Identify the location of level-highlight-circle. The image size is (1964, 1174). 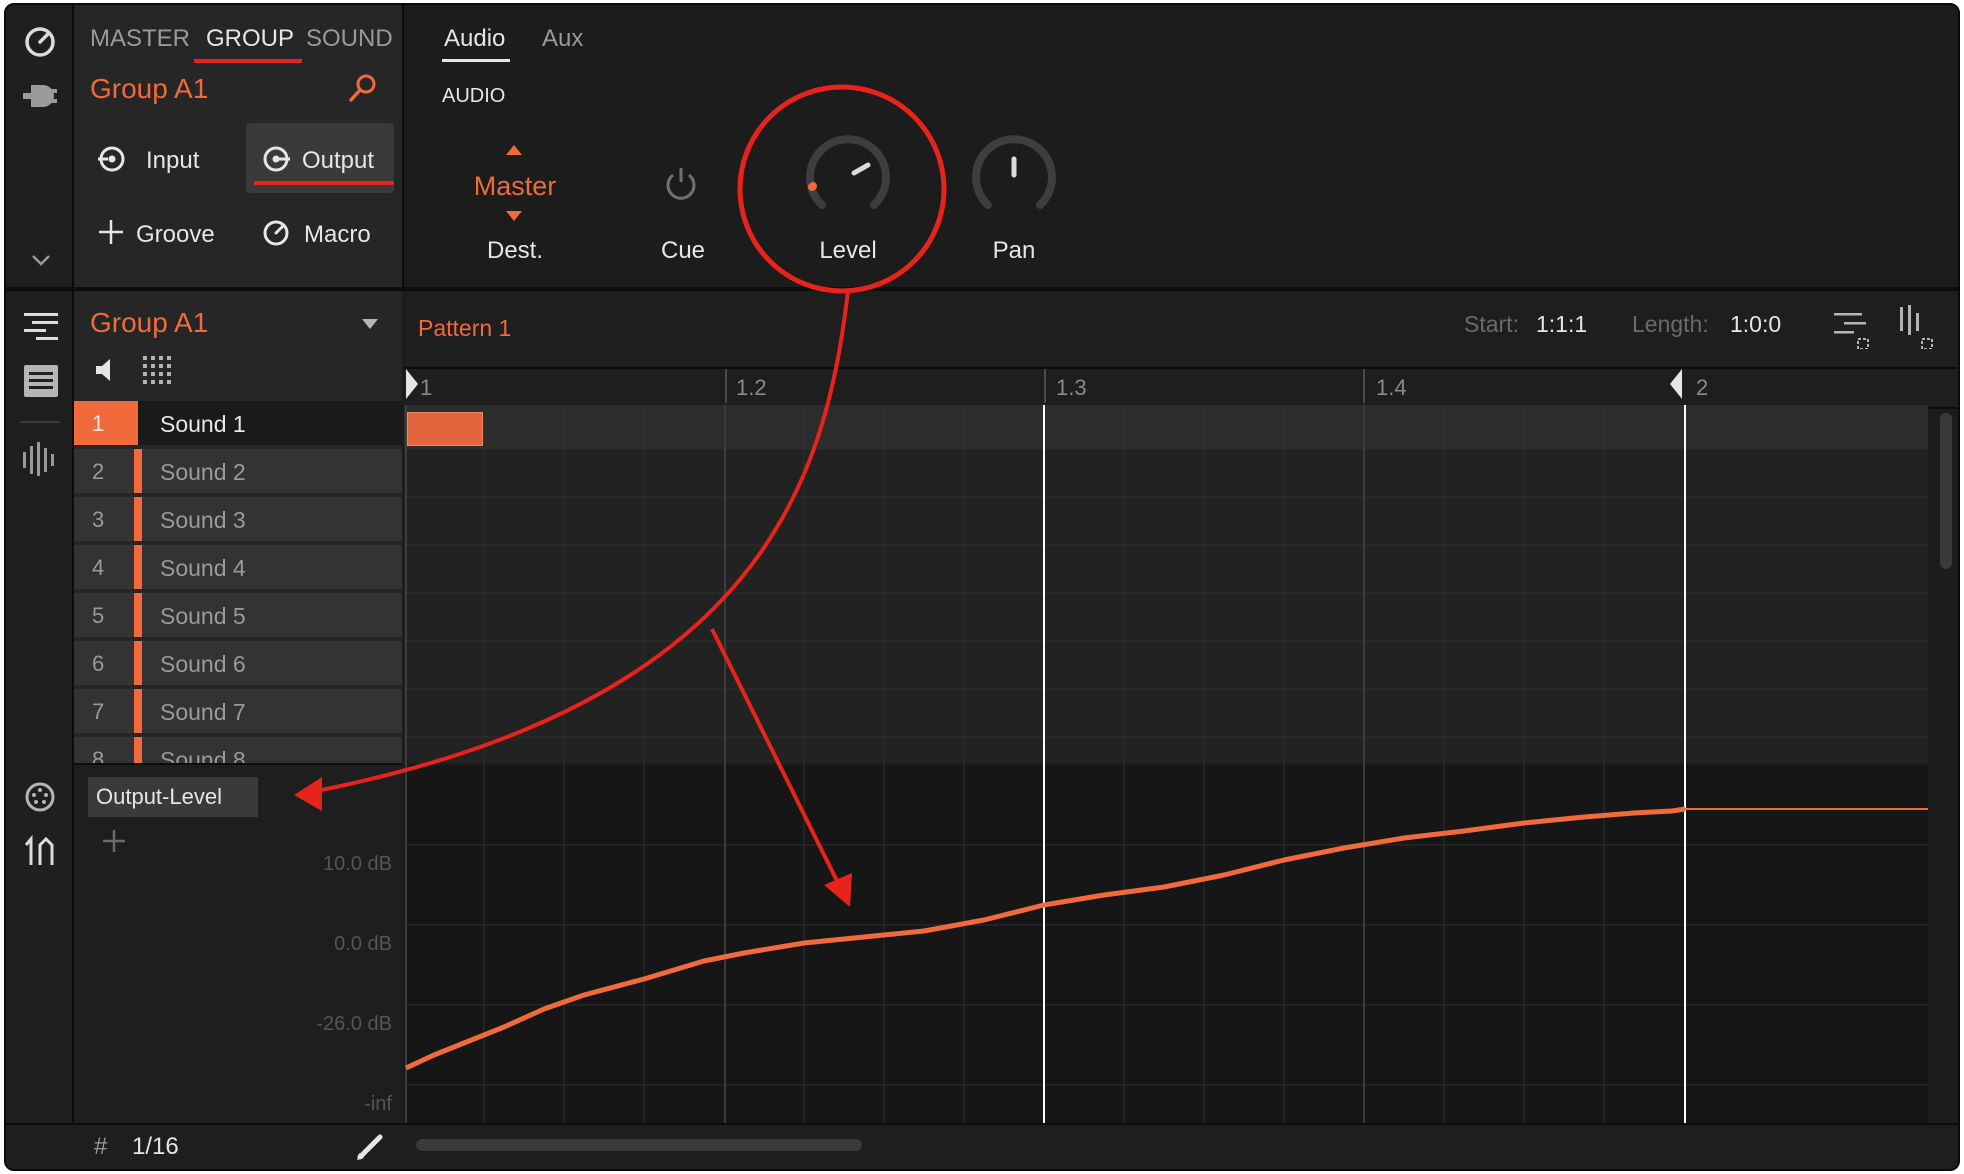
(842, 189).